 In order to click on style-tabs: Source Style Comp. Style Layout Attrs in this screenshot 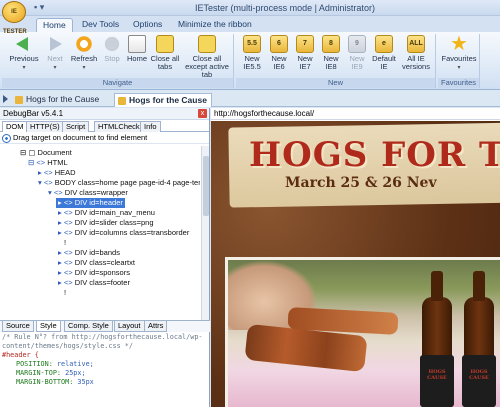, I will do `click(105, 326)`.